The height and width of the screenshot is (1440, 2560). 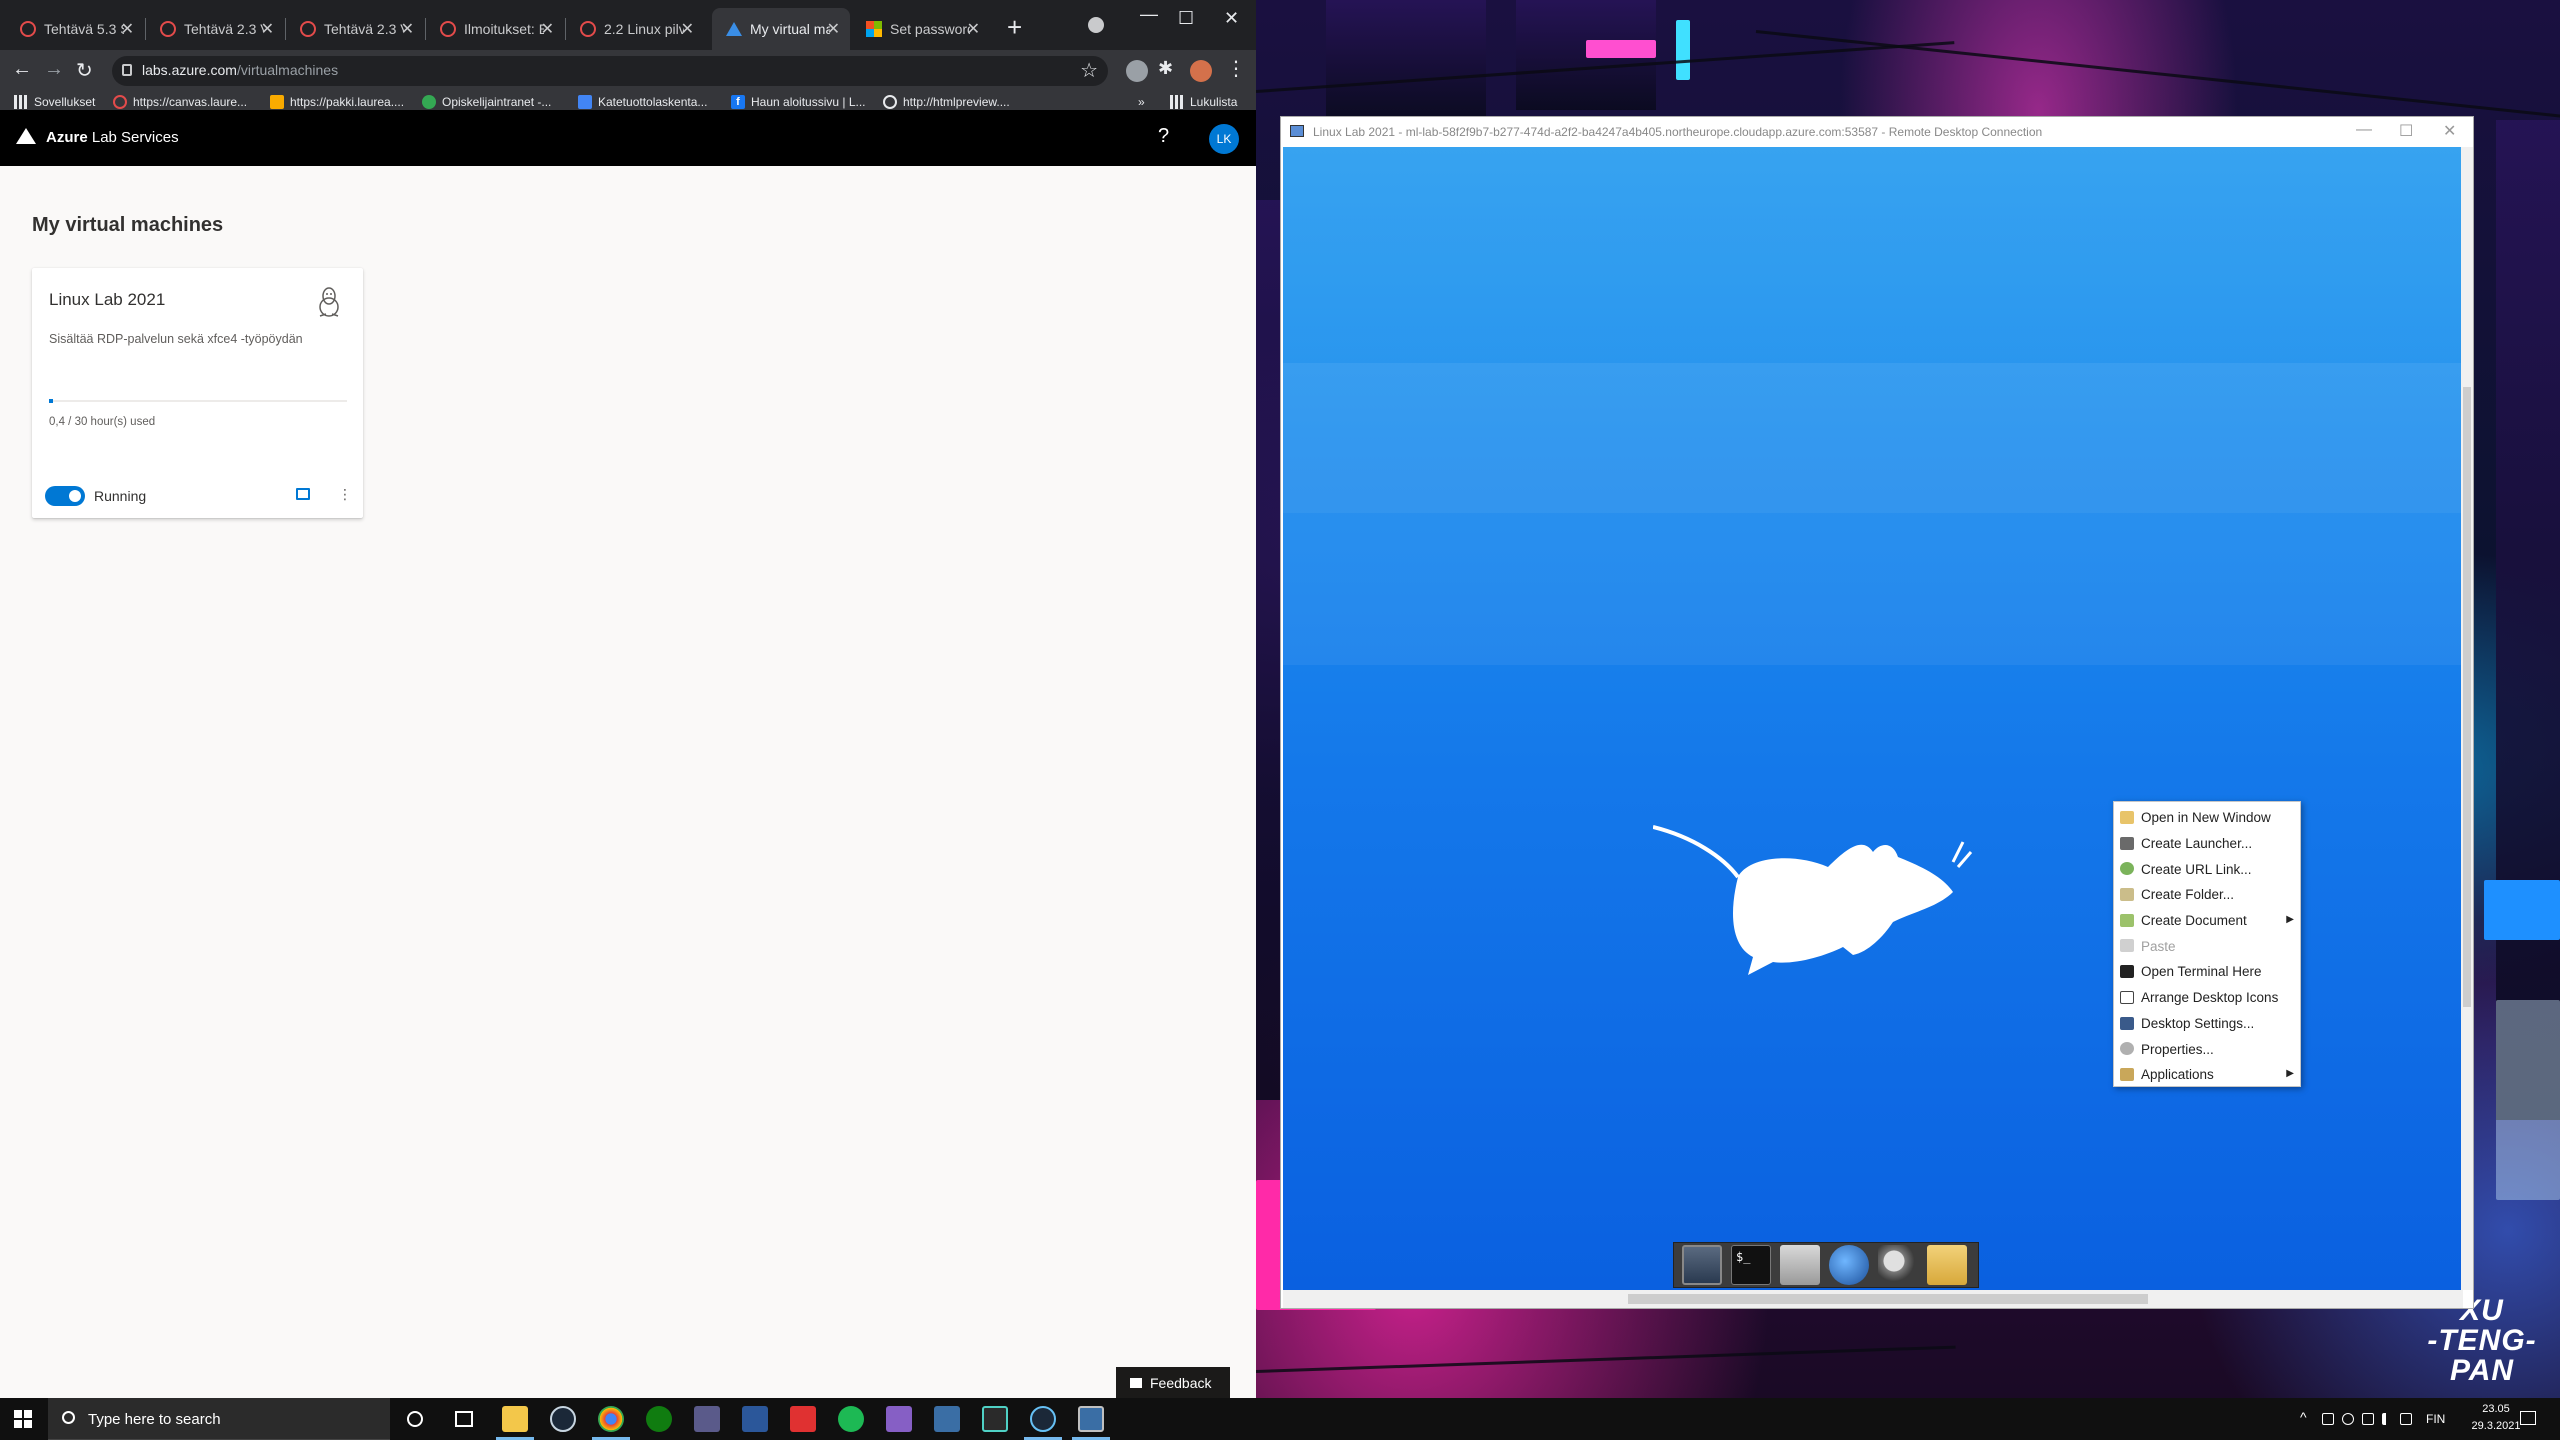 I want to click on calculator2-icon, so click(x=947, y=1419).